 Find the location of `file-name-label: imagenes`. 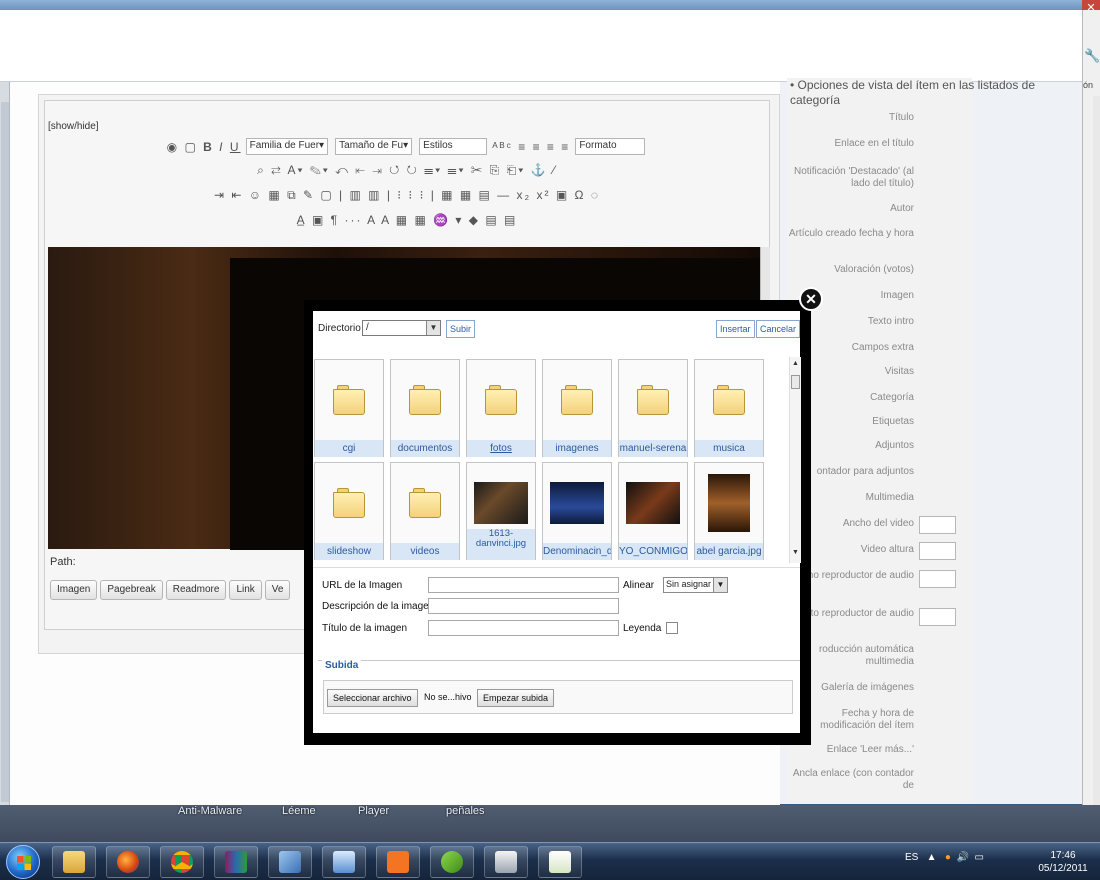

file-name-label: imagenes is located at coordinates (577, 448).